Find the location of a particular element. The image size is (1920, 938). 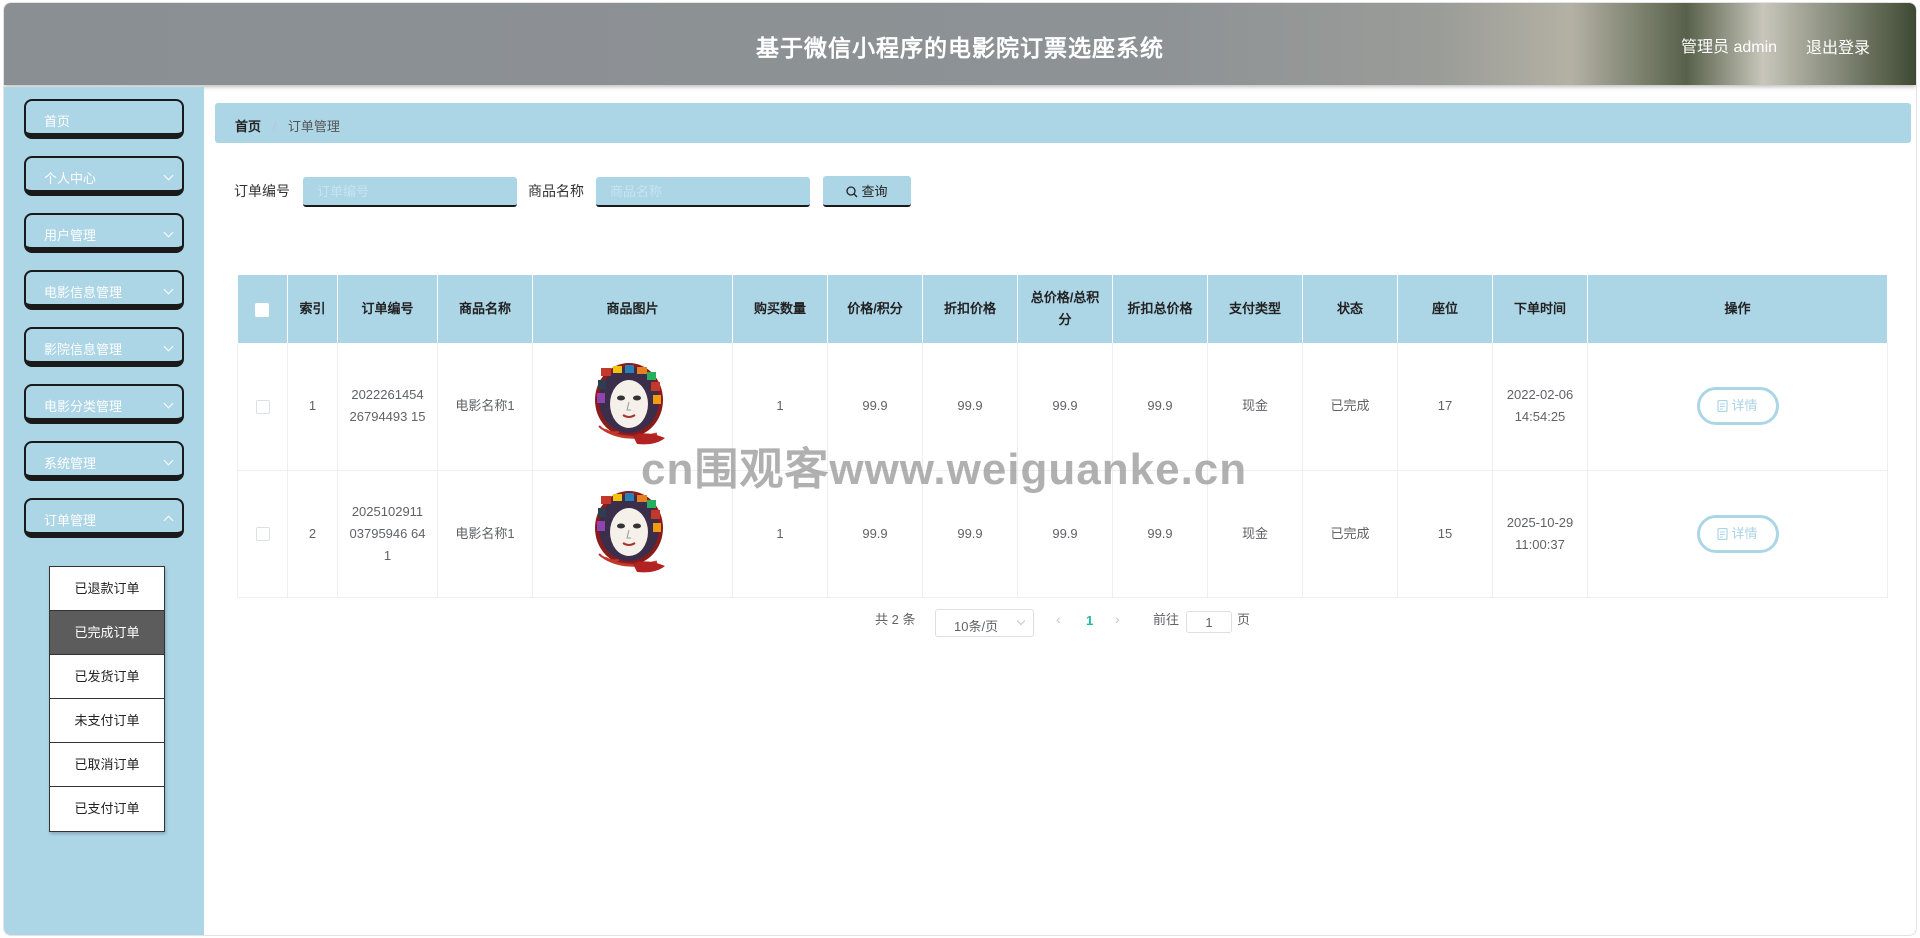

cell-order-no: 202226145426794493 15 is located at coordinates (387, 407).